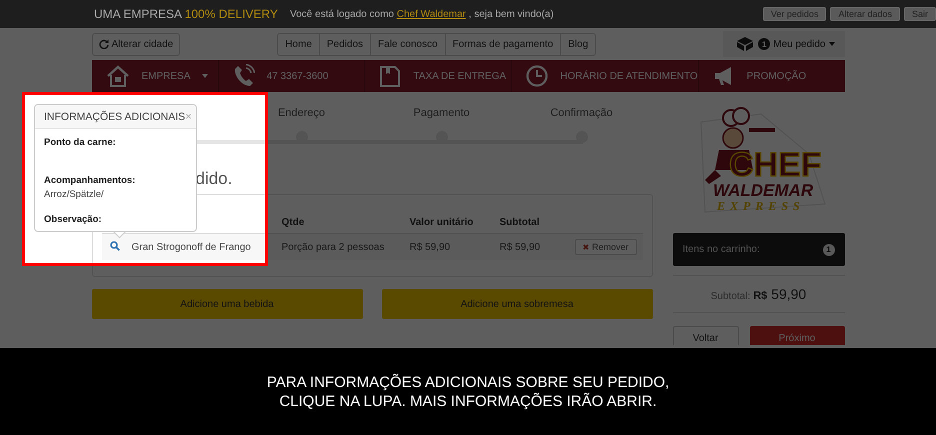 This screenshot has width=936, height=435. Describe the element at coordinates (502, 44) in the screenshot. I see `nav-link: Formas de pagamento` at that location.